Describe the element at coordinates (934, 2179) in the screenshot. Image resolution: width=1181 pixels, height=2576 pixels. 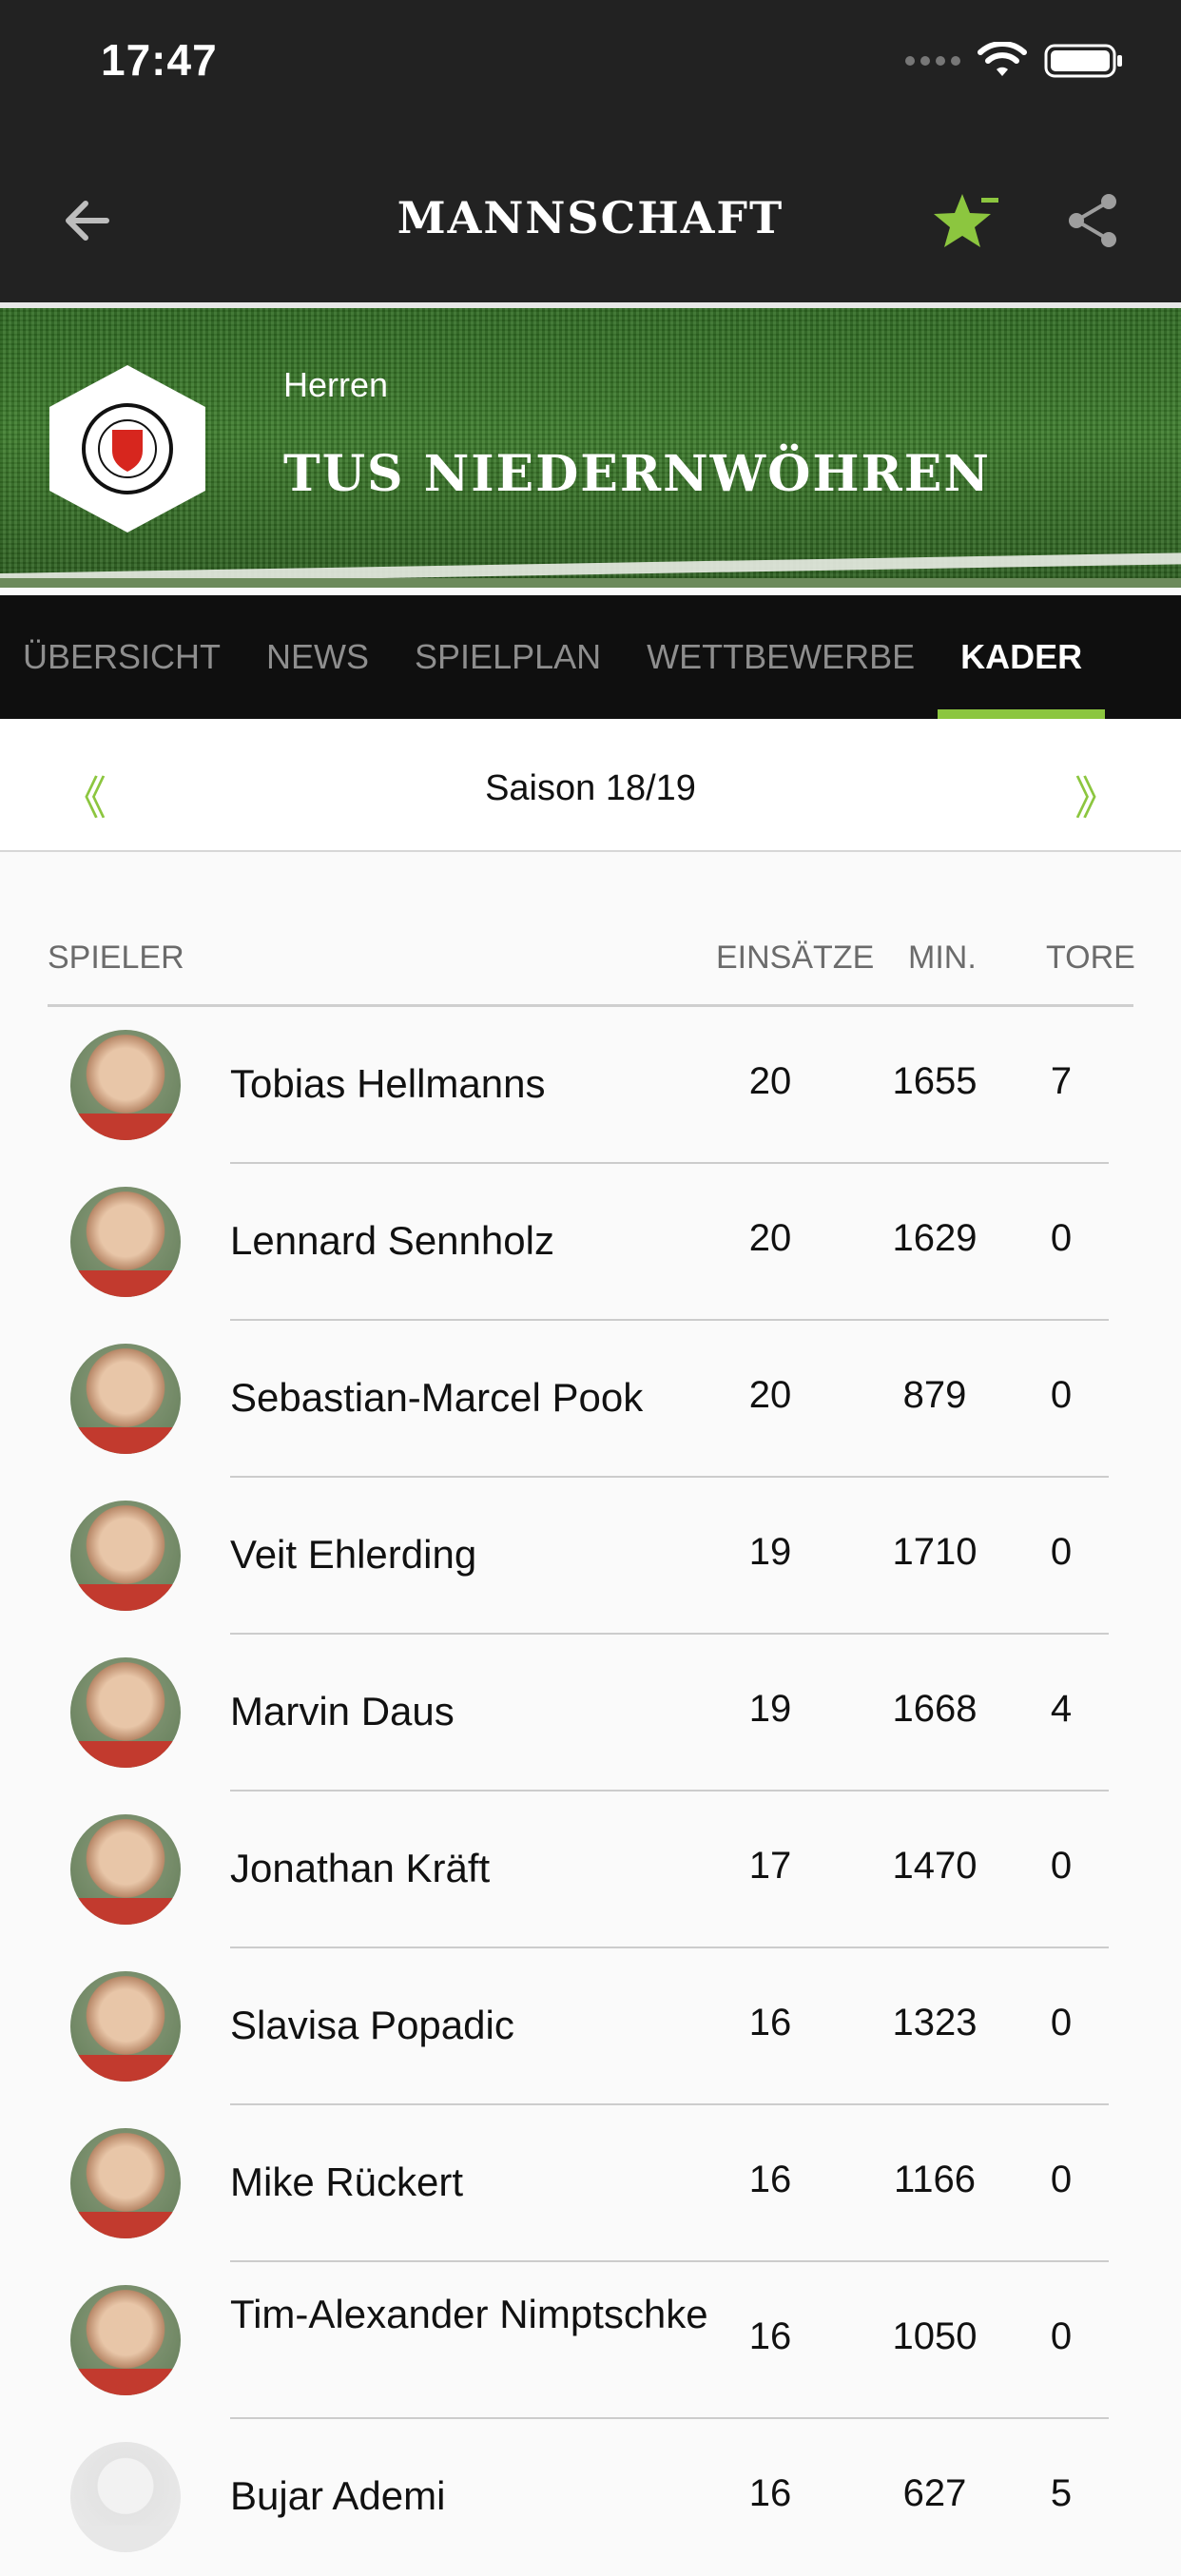
I see `player-minutes: 1166` at that location.